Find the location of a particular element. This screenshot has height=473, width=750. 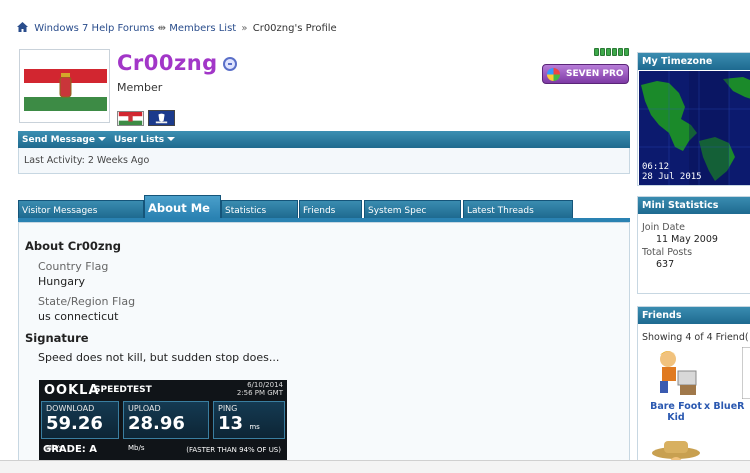

country-flag-icon is located at coordinates (130, 118).